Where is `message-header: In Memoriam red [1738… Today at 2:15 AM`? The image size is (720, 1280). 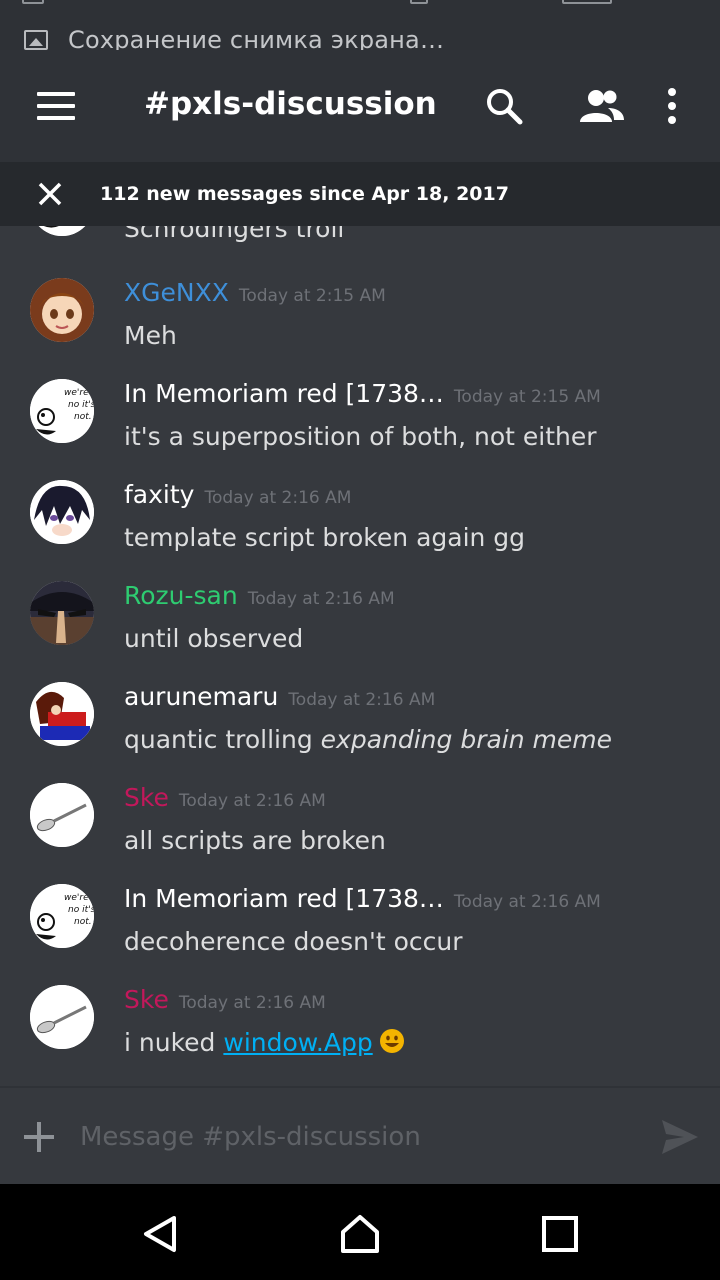
message-header: In Memoriam red [1738… Today at 2:15 AM is located at coordinates (362, 395).